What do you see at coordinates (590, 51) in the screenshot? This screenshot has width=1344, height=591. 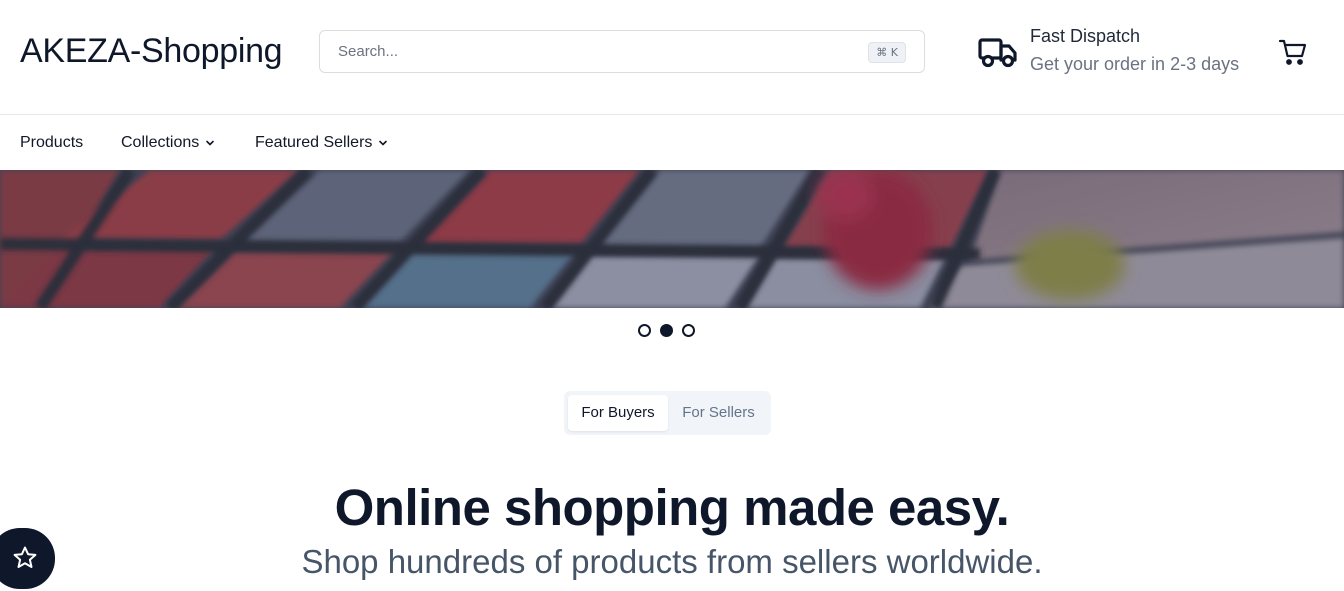 I see `search-input` at bounding box center [590, 51].